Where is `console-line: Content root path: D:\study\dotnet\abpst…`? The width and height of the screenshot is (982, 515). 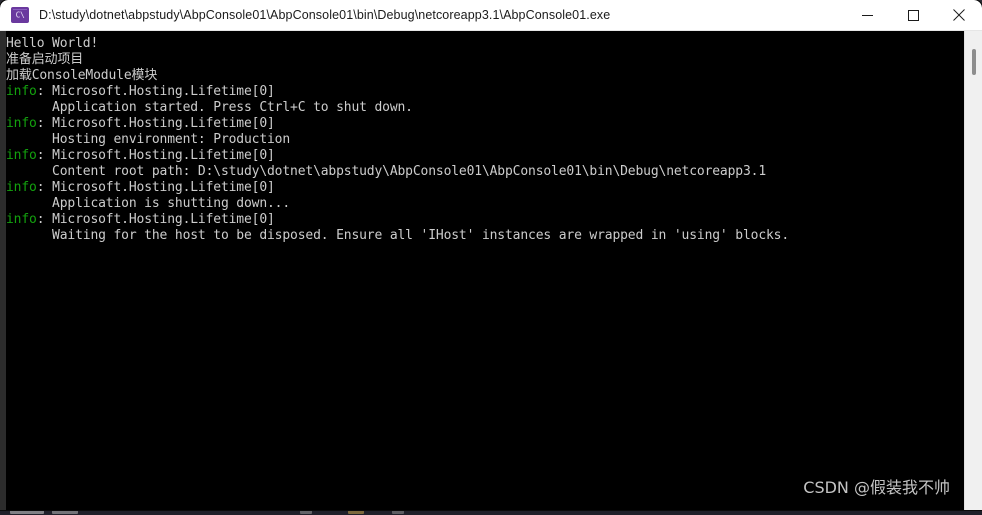 console-line: Content root path: D:\study\dotnet\abpst… is located at coordinates (485, 172).